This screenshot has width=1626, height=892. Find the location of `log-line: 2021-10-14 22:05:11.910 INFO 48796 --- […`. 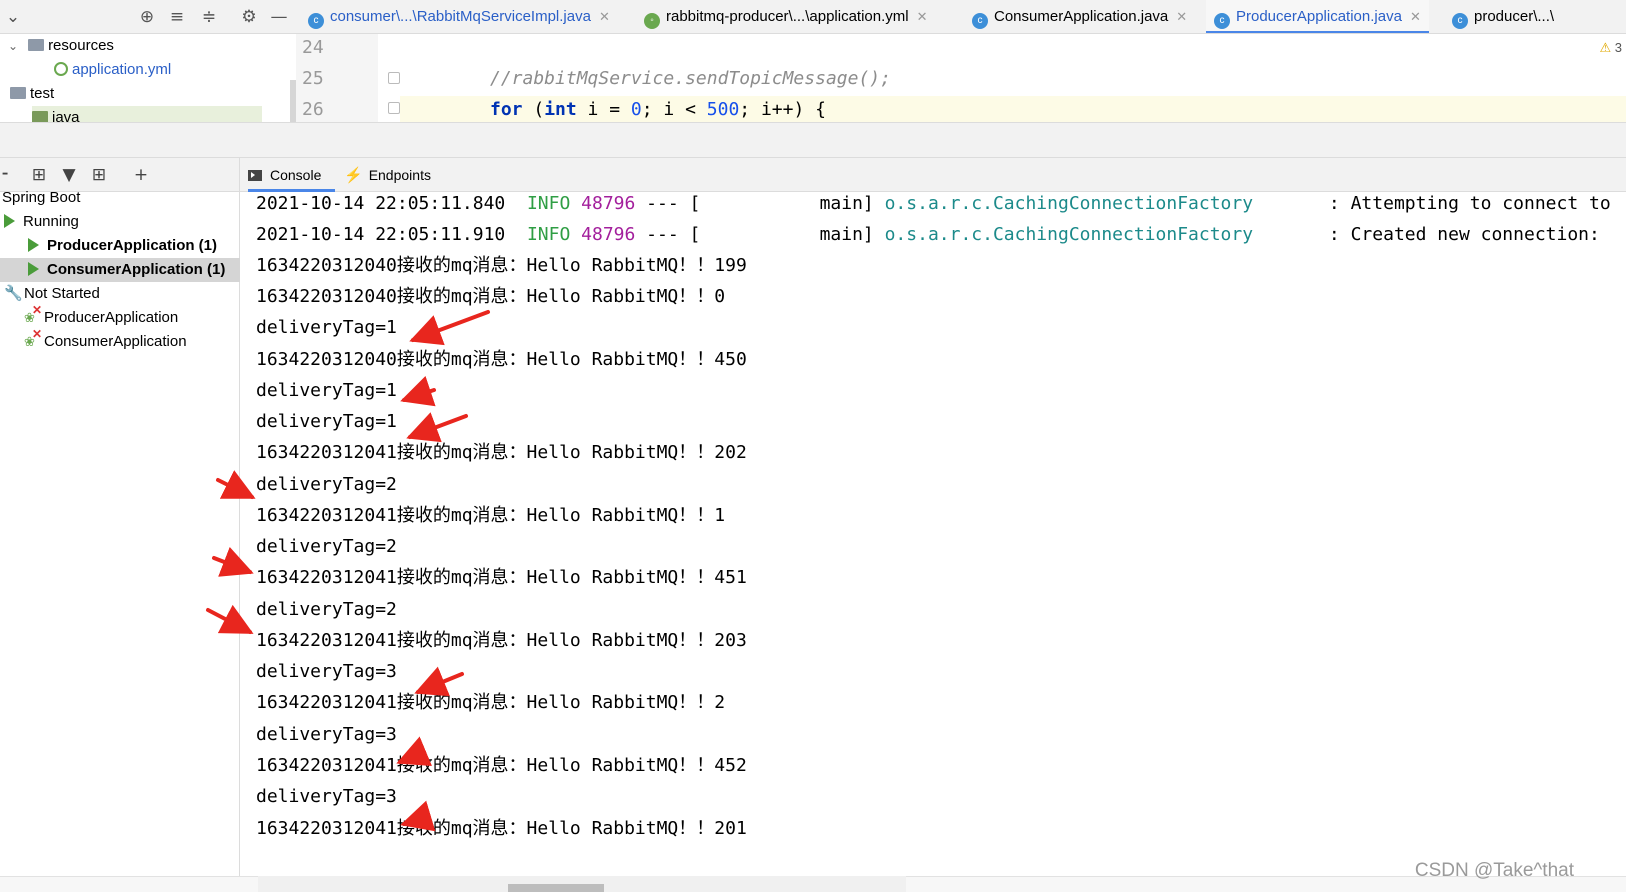

log-line: 2021-10-14 22:05:11.910 INFO 48796 --- [… is located at coordinates (928, 234).